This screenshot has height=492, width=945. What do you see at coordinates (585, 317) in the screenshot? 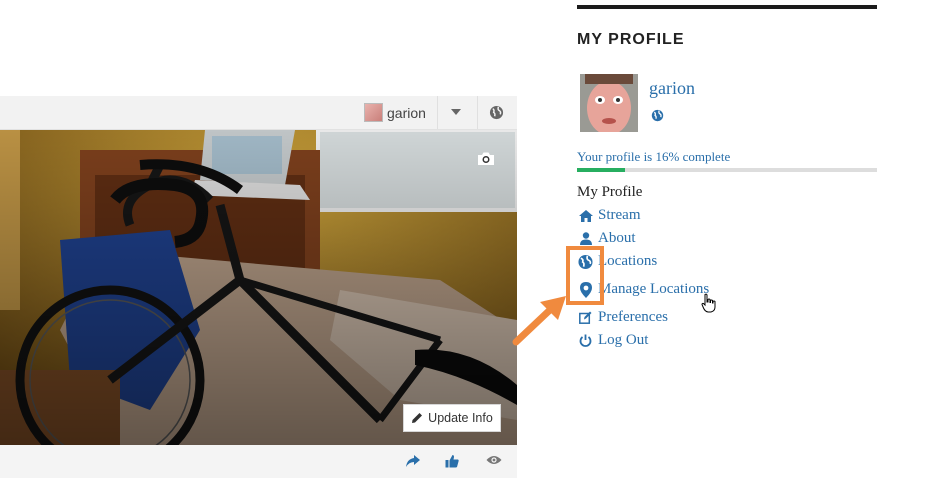
I see `edit-icon` at bounding box center [585, 317].